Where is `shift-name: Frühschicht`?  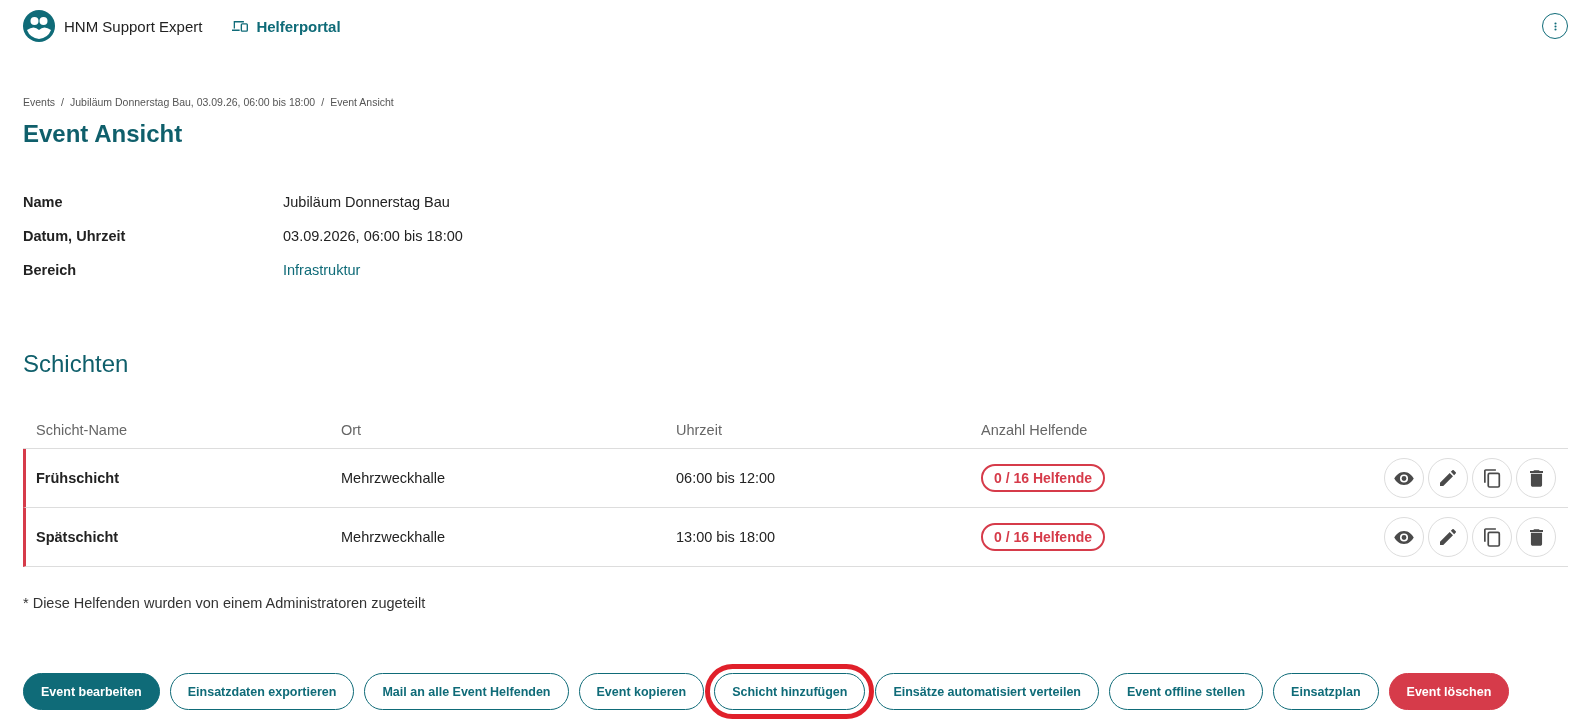
shift-name: Frühschicht is located at coordinates (78, 478).